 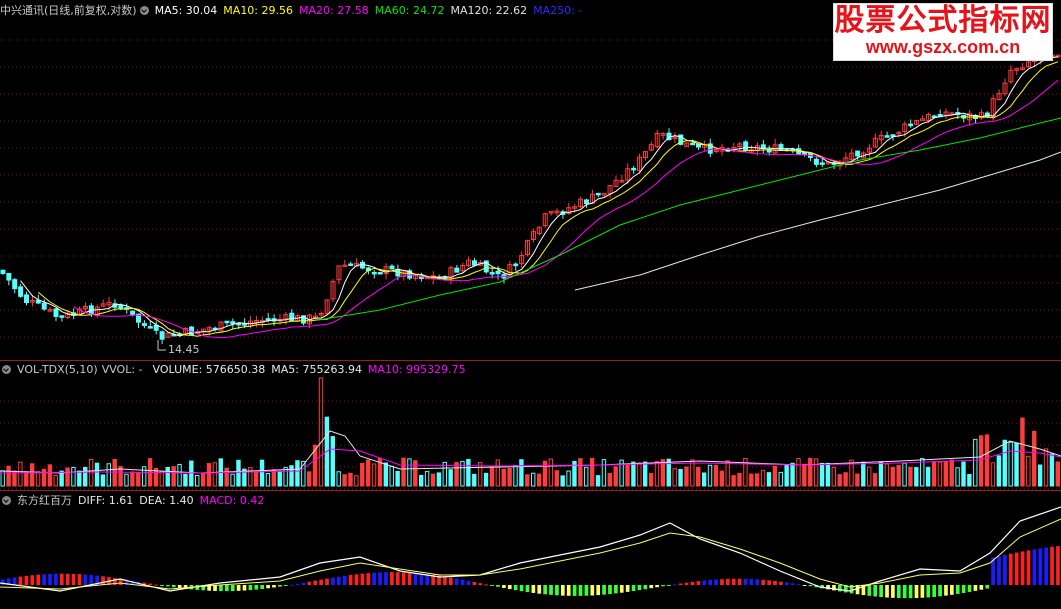 What do you see at coordinates (316, 369) in the screenshot?
I see `vol-ma5-value: MA5: 755263.94` at bounding box center [316, 369].